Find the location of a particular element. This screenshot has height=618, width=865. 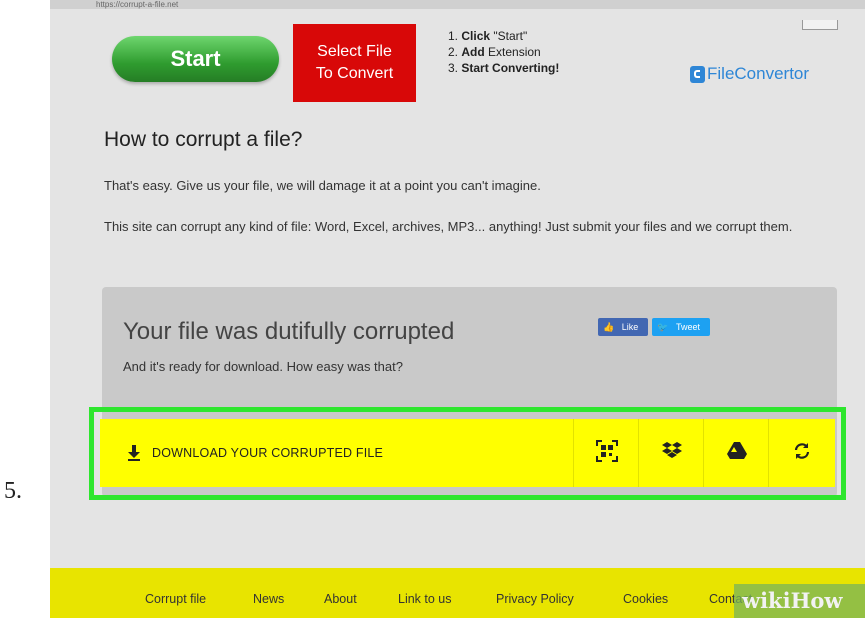

address-bar: https://corrupt-a-file.net is located at coordinates (457, 4).